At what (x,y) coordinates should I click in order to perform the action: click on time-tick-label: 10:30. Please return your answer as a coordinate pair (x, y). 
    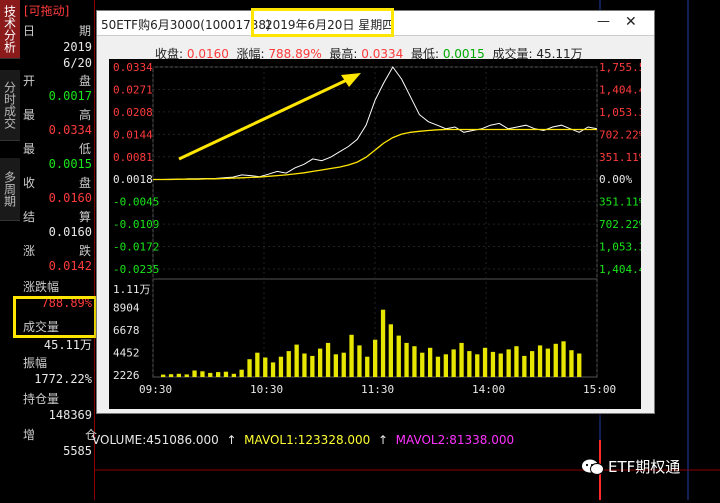
    Looking at the image, I should click on (266, 389).